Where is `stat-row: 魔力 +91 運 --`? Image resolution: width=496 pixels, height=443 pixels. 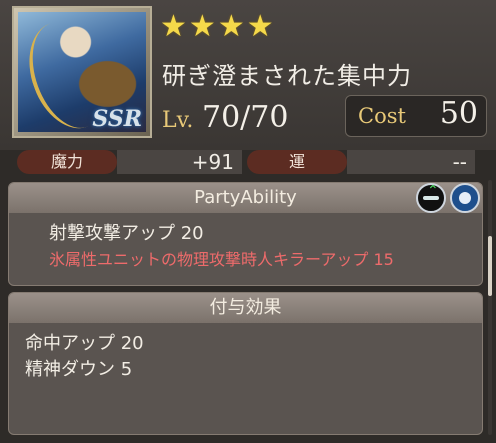
stat-row: 魔力 +91 運 -- is located at coordinates (248, 163).